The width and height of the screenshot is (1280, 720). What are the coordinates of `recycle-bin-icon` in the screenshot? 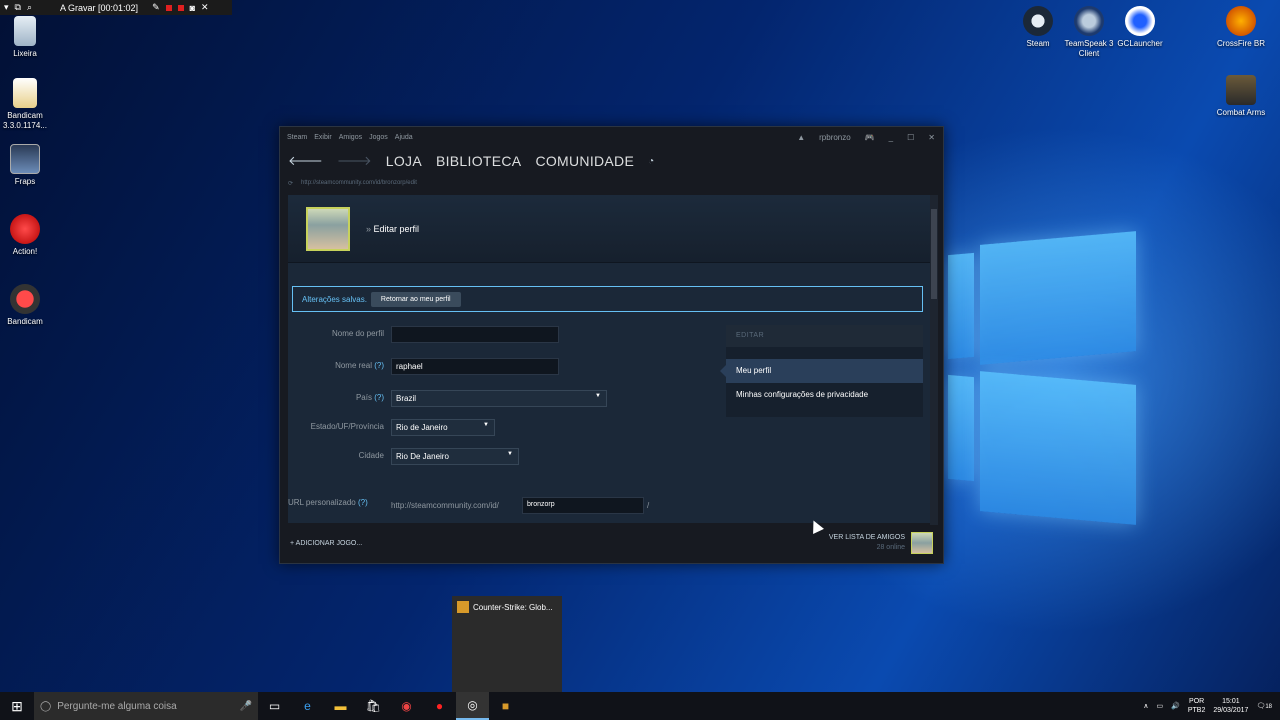 It's located at (25, 31).